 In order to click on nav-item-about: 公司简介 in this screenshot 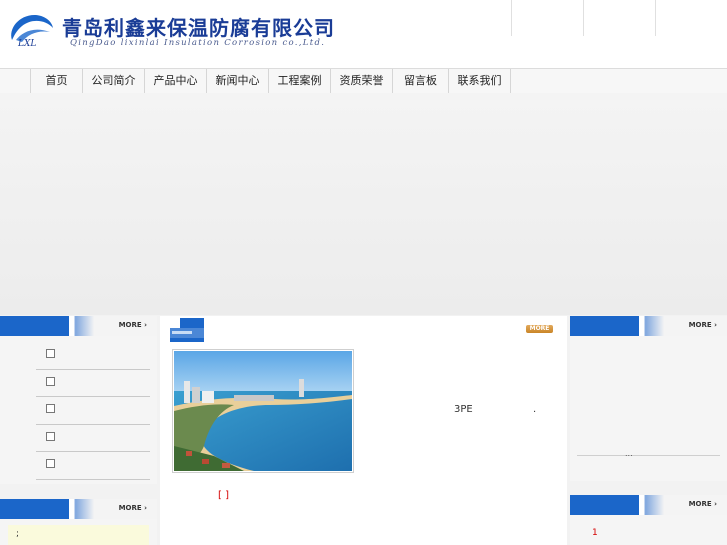, I will do `click(113, 81)`.